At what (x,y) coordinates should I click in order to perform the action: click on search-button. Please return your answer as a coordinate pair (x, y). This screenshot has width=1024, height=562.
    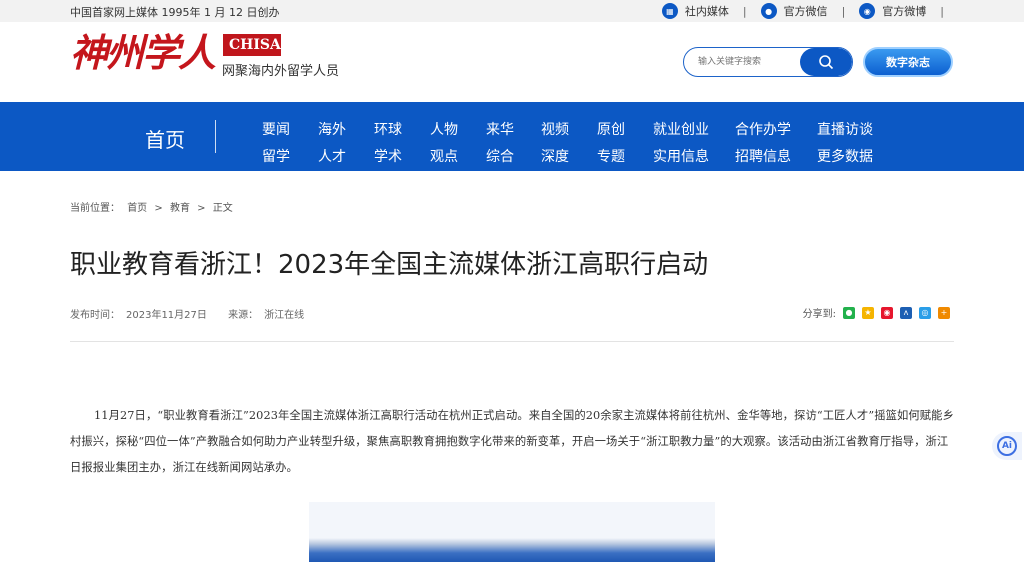
    Looking at the image, I should click on (826, 62).